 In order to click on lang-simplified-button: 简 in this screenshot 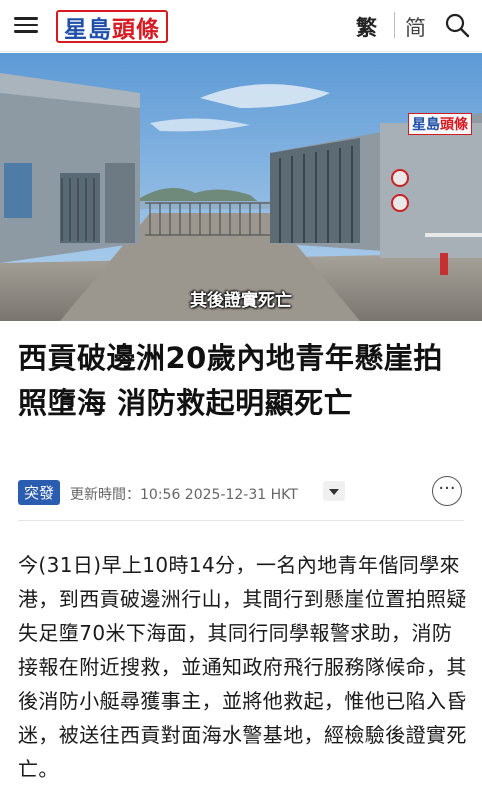, I will do `click(415, 27)`.